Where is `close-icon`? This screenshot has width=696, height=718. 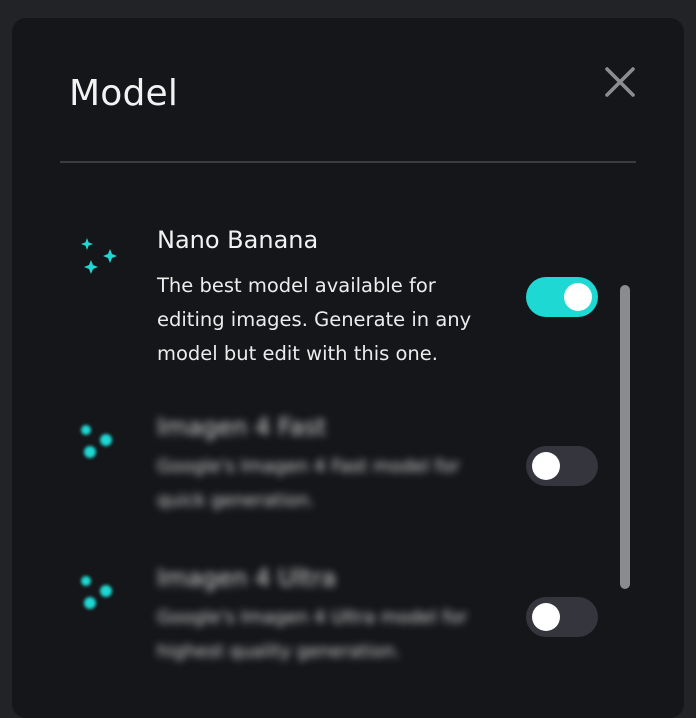
close-icon is located at coordinates (620, 82).